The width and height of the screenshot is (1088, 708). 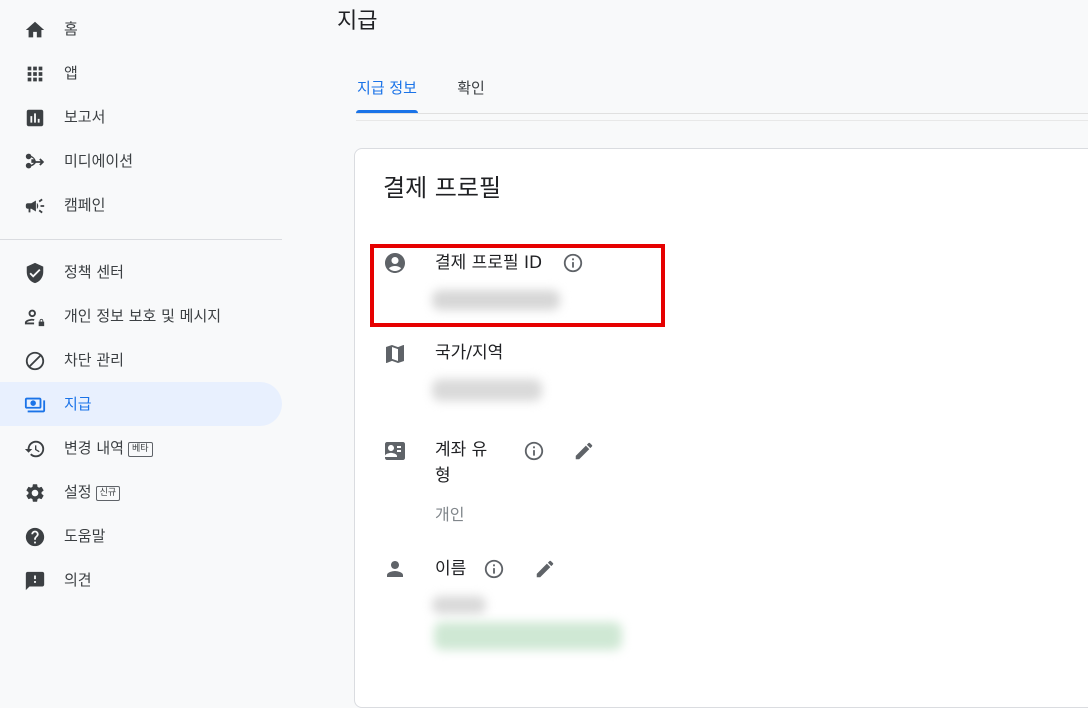 I want to click on sidebar-item-privacy-messaging: 개인 정보 보호 및 메시지, so click(x=141, y=316).